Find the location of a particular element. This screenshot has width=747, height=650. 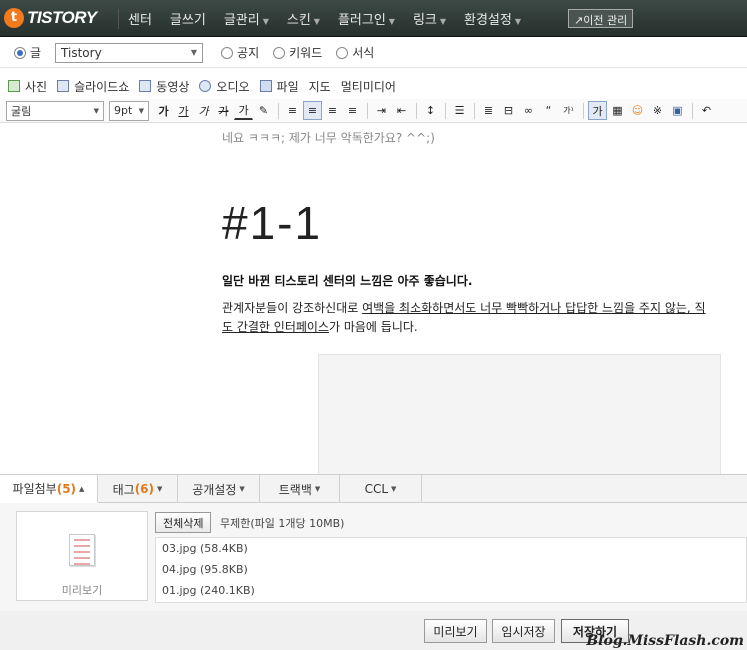

radio-keyword: 키워드 is located at coordinates (297, 52).